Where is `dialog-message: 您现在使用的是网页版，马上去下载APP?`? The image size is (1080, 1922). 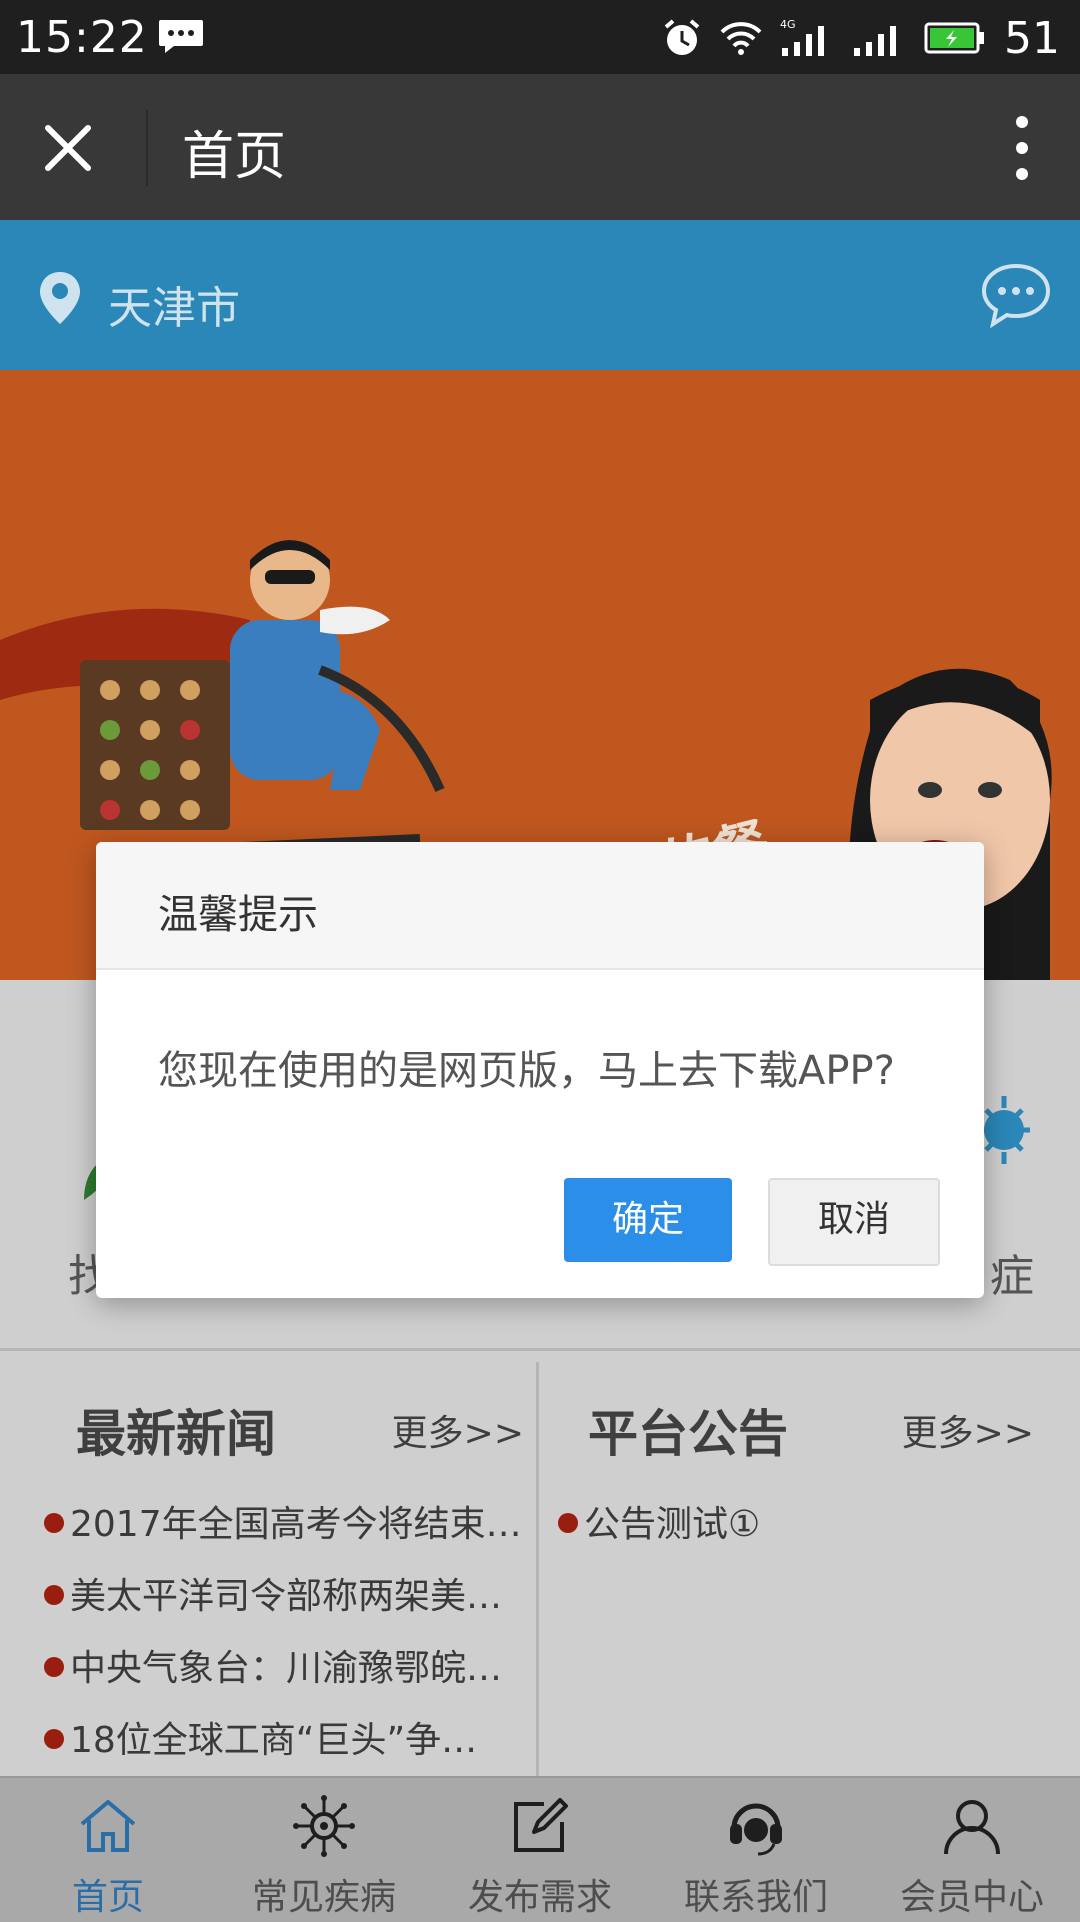
dialog-message: 您现在使用的是网页版，马上去下载APP? is located at coordinates (526, 1071).